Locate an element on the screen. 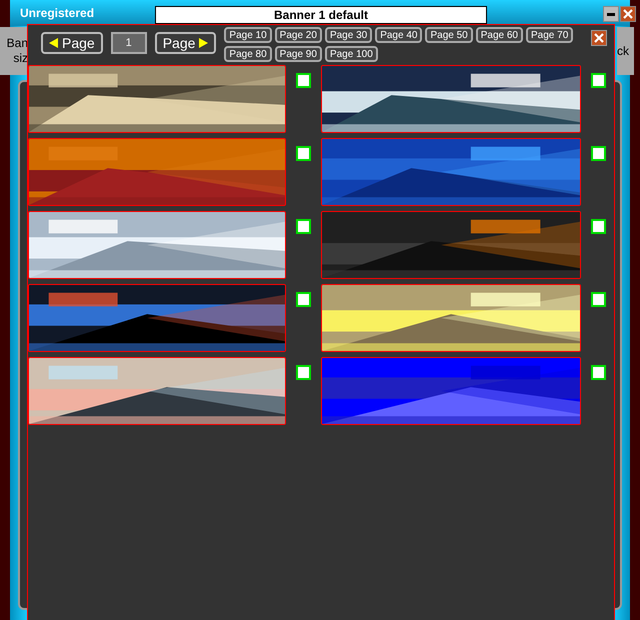  page-jump-button: Page 60 is located at coordinates (499, 35).